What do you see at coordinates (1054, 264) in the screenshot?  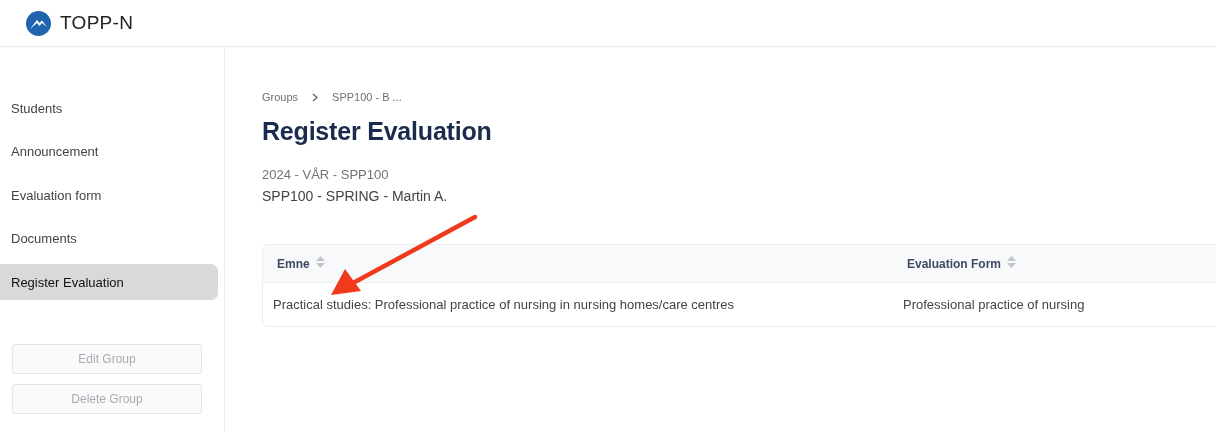 I see `column-header: Evaluation Form` at bounding box center [1054, 264].